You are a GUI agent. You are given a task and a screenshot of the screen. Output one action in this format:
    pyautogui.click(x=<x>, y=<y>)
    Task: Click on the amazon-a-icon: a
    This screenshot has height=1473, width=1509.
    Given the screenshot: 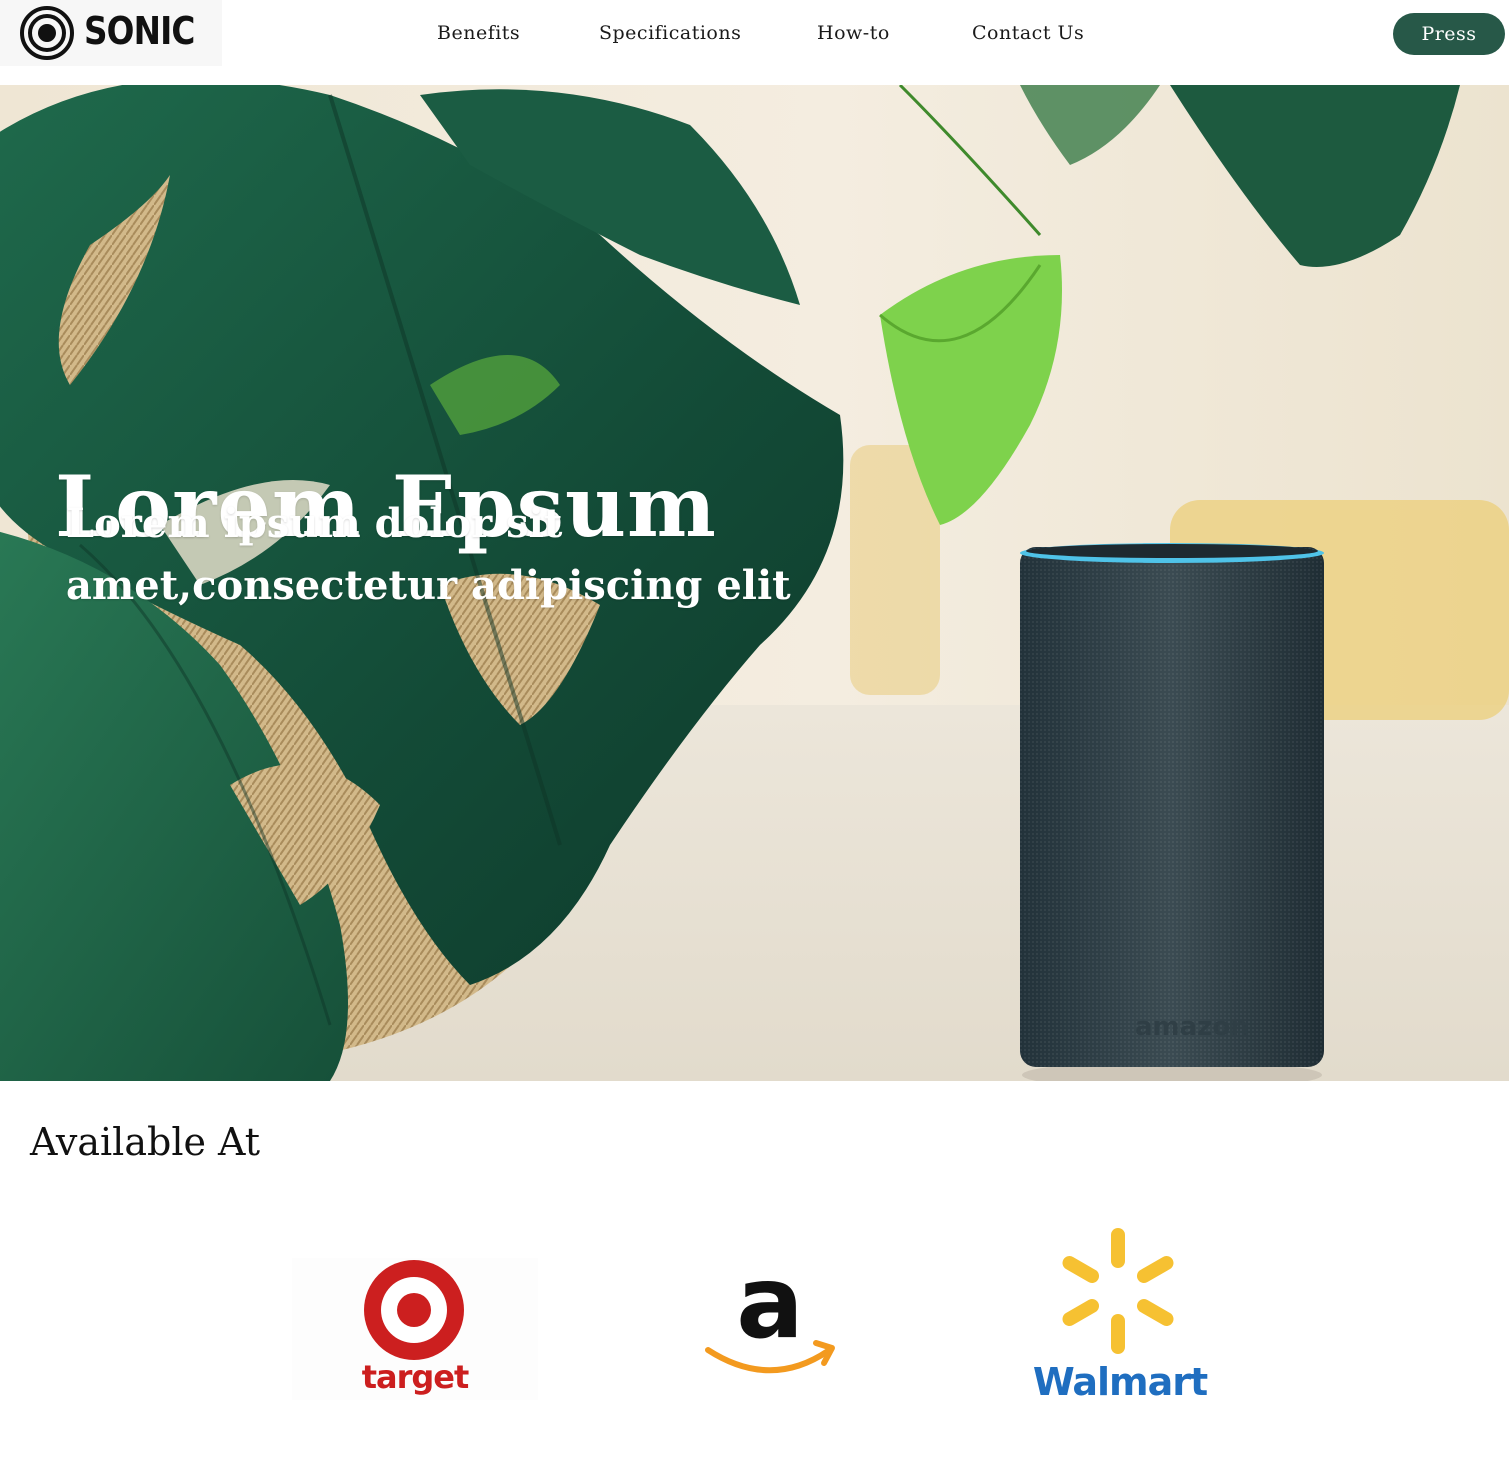 What is the action you would take?
    pyautogui.click(x=770, y=1309)
    